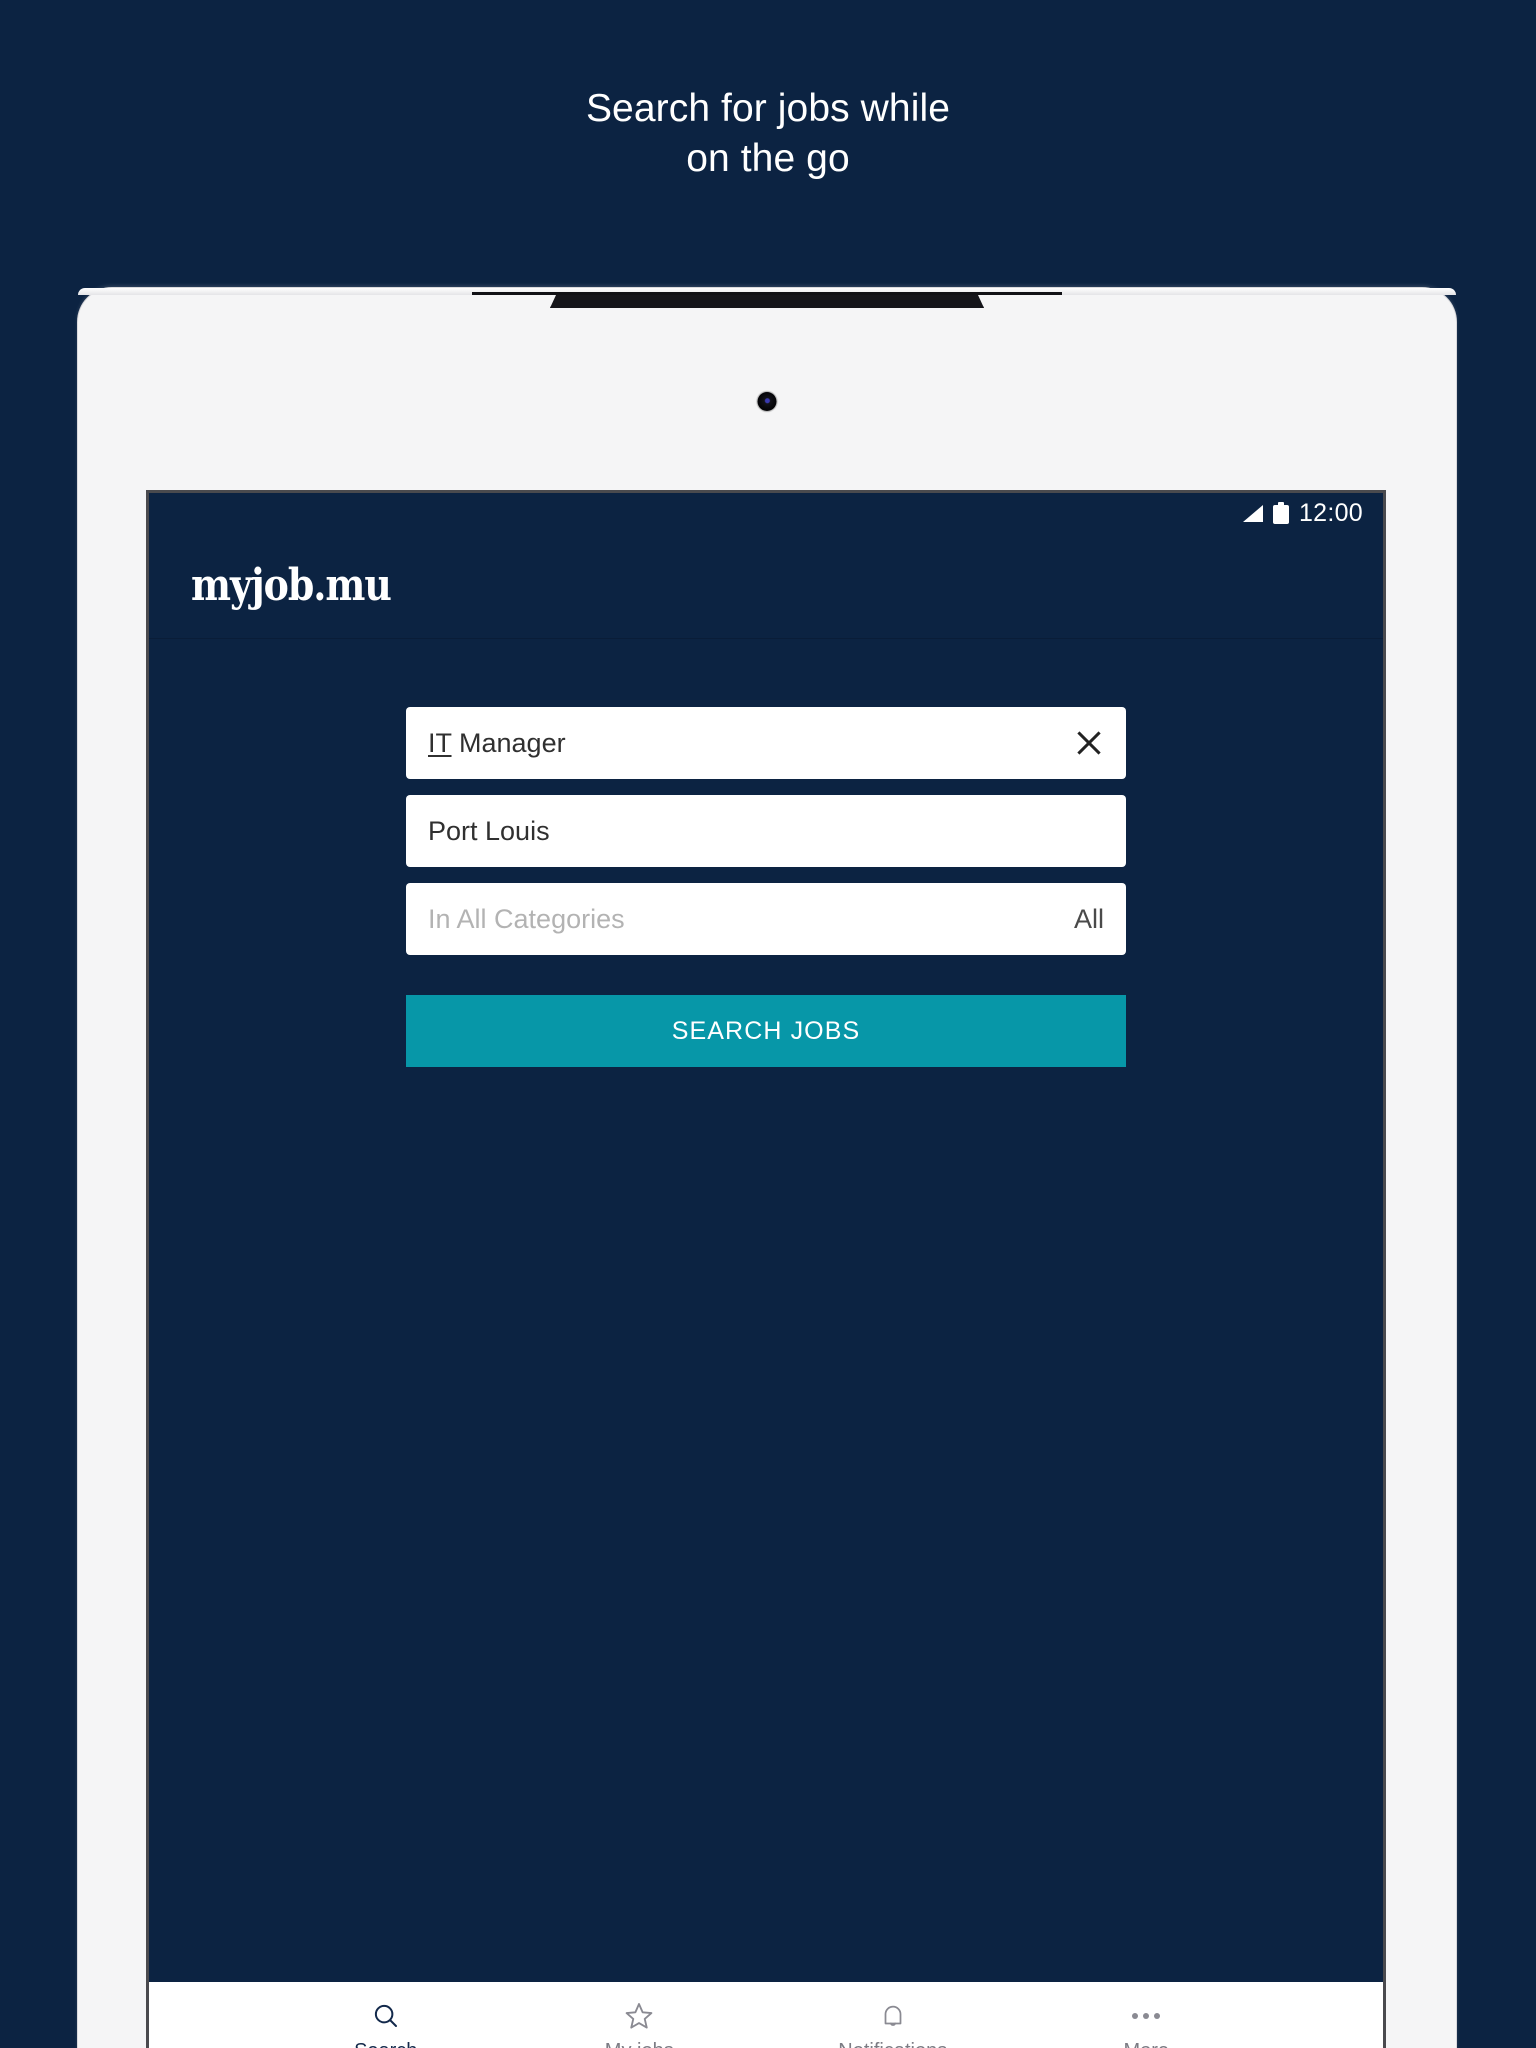  I want to click on nav-item-my-jobs: My jobs, so click(640, 2015).